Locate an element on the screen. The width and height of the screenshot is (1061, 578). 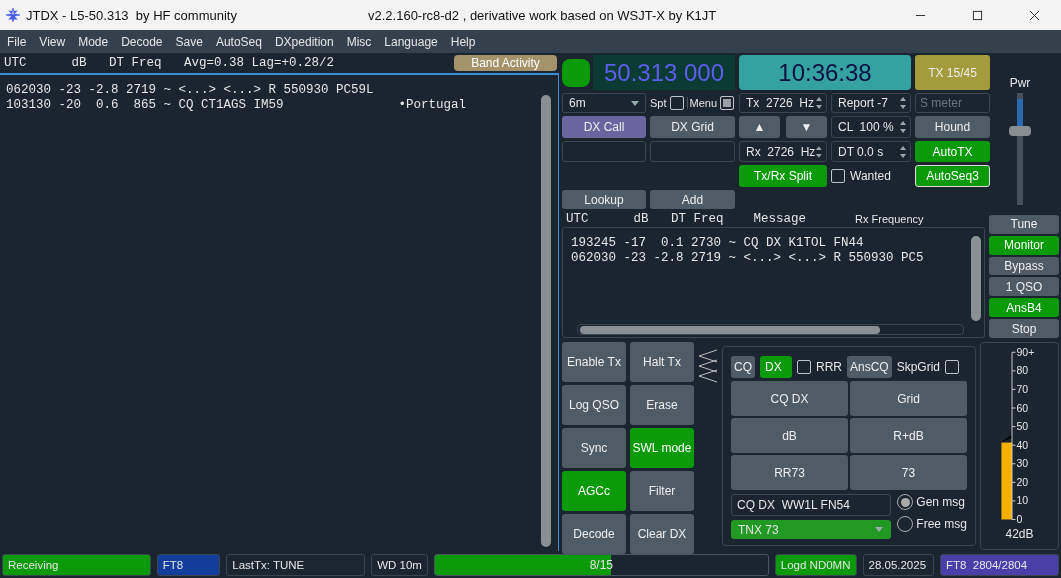
side-button: Monitor is located at coordinates (1024, 245).